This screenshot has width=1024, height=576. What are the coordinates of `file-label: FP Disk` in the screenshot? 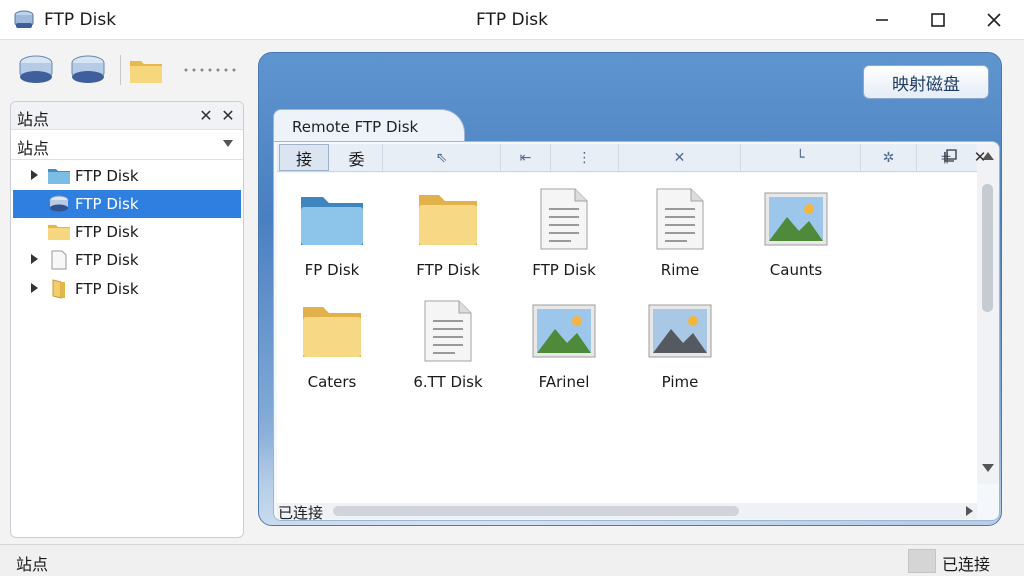 It's located at (332, 270).